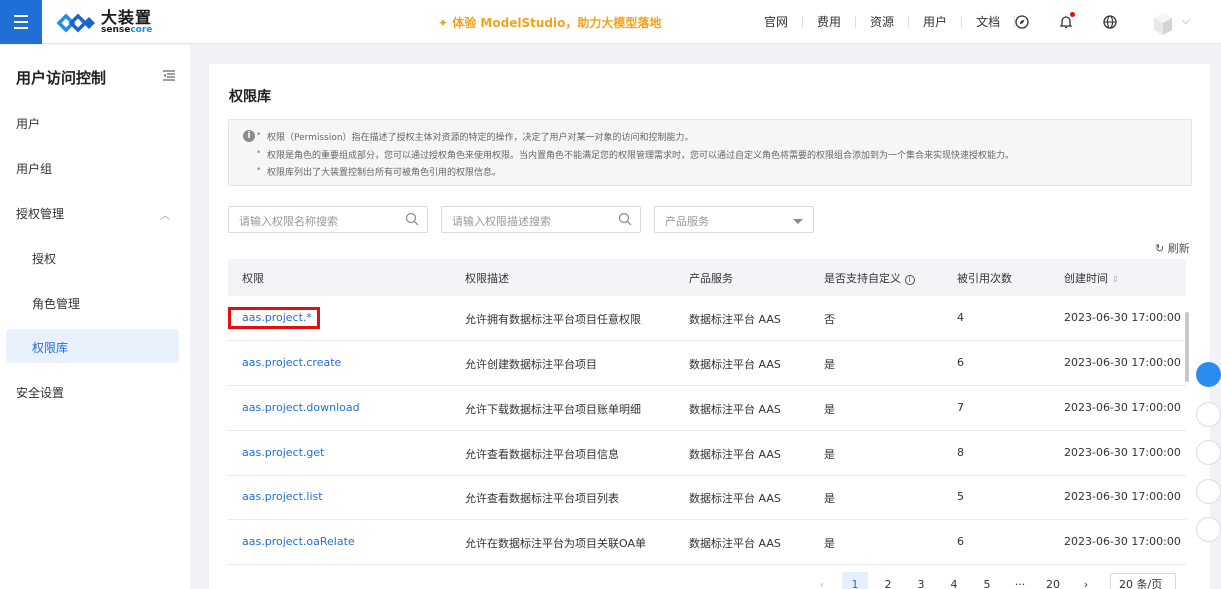  What do you see at coordinates (56, 303) in the screenshot?
I see `sidebar-item-roles: 角色管理` at bounding box center [56, 303].